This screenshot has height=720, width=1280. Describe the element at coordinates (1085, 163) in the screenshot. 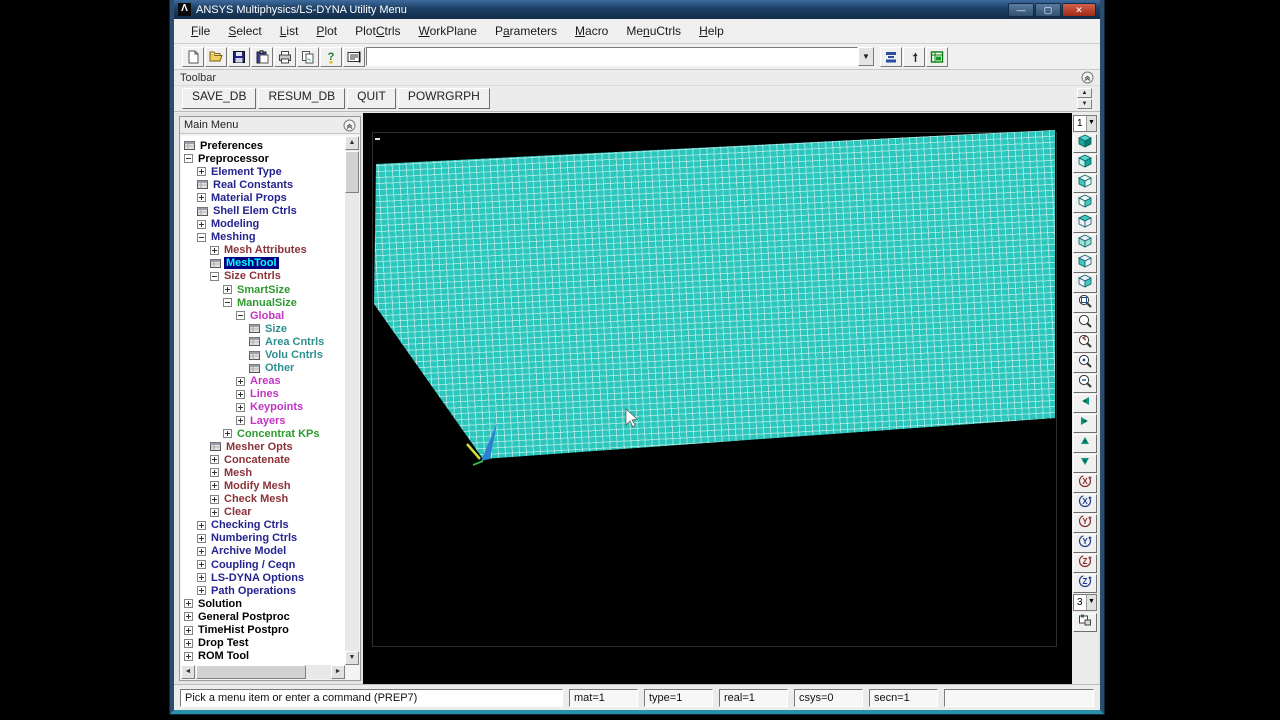

I see `oblique-view-button` at that location.